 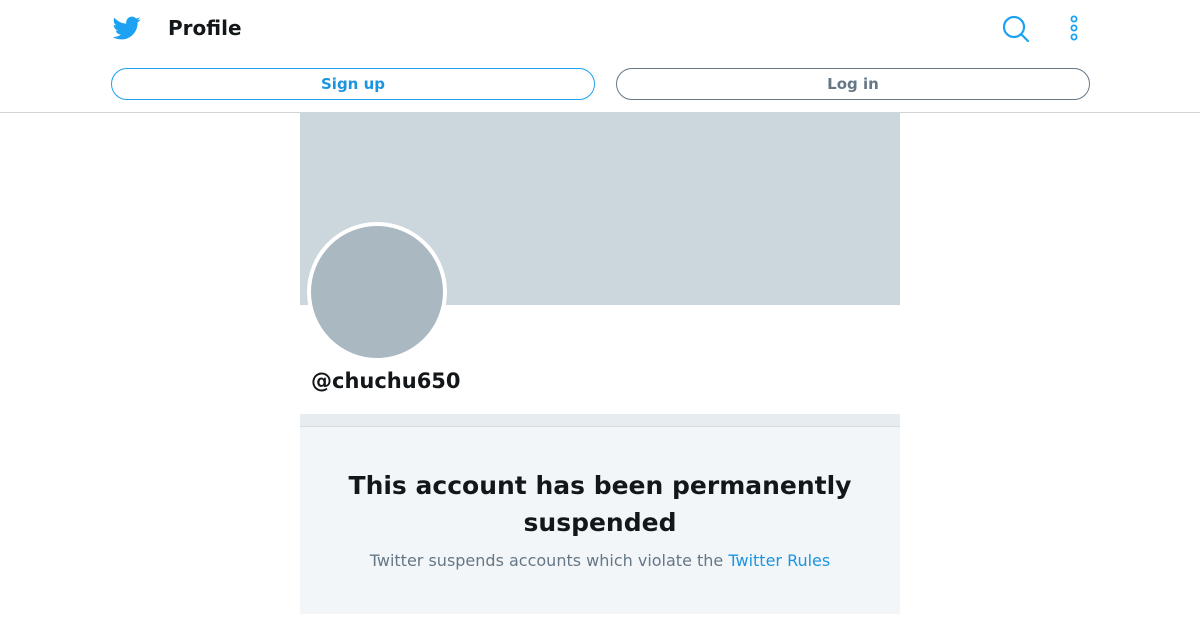 I want to click on sign-up-button: Sign up, so click(x=353, y=84).